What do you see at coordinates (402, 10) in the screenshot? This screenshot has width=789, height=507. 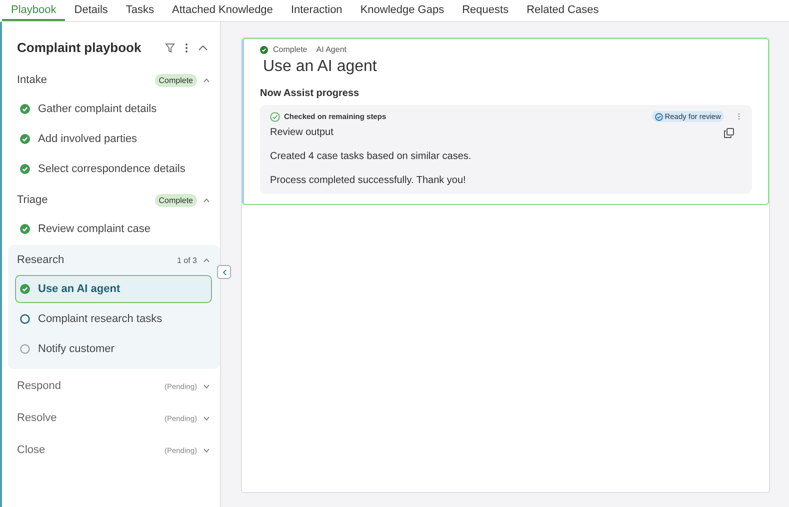 I see `tab: Knowledge Gaps` at bounding box center [402, 10].